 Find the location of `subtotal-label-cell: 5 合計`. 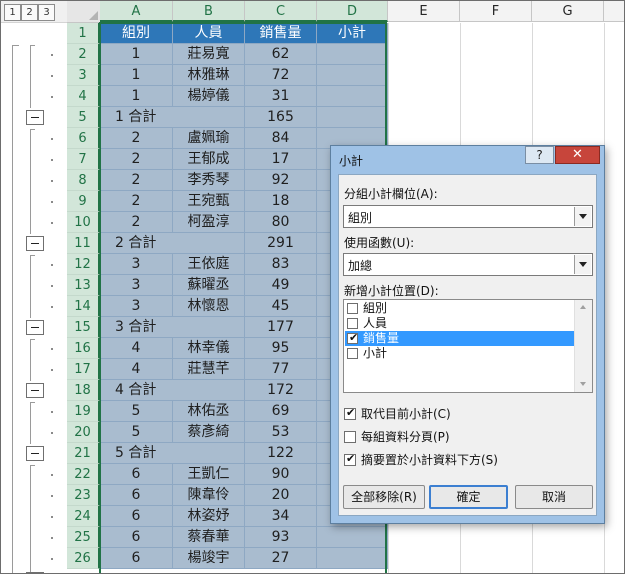

subtotal-label-cell: 5 合計 is located at coordinates (172, 453).